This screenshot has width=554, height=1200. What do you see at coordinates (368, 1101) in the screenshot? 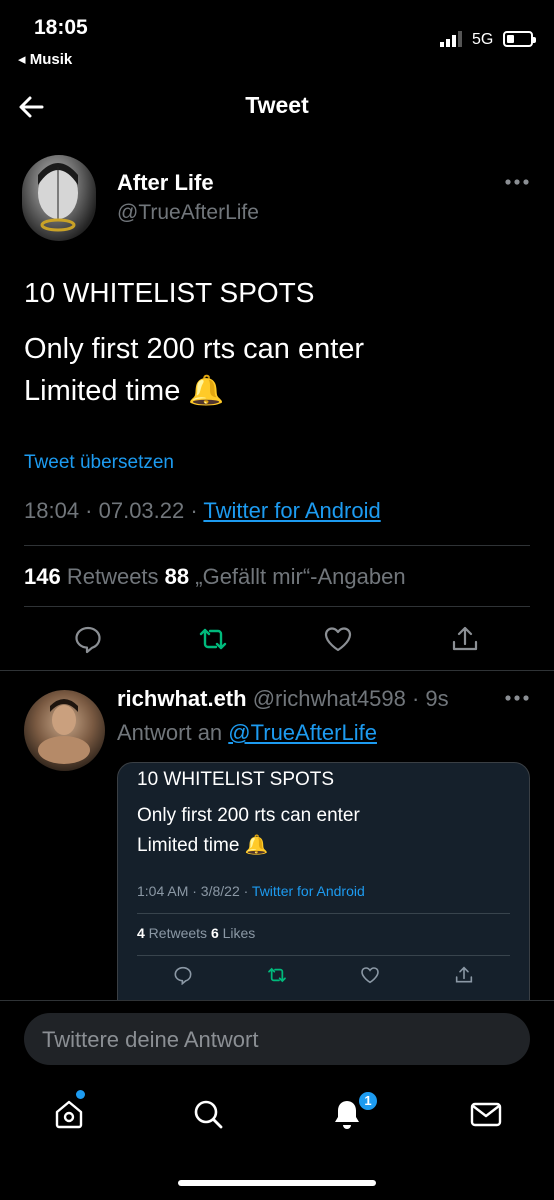
I see `notification-count-badge: 1` at bounding box center [368, 1101].